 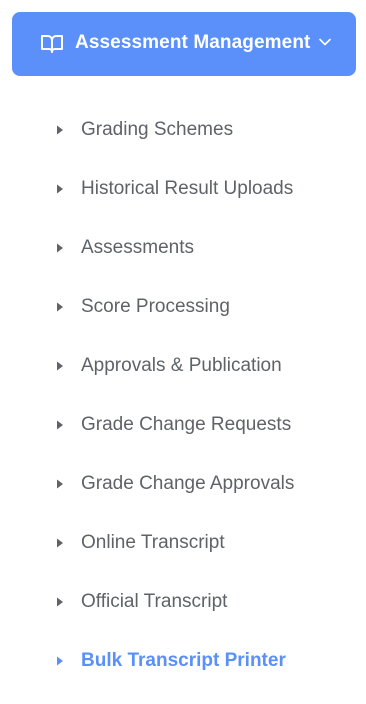 I want to click on menu-item-label: Bulk Transcript Printer, so click(x=183, y=660).